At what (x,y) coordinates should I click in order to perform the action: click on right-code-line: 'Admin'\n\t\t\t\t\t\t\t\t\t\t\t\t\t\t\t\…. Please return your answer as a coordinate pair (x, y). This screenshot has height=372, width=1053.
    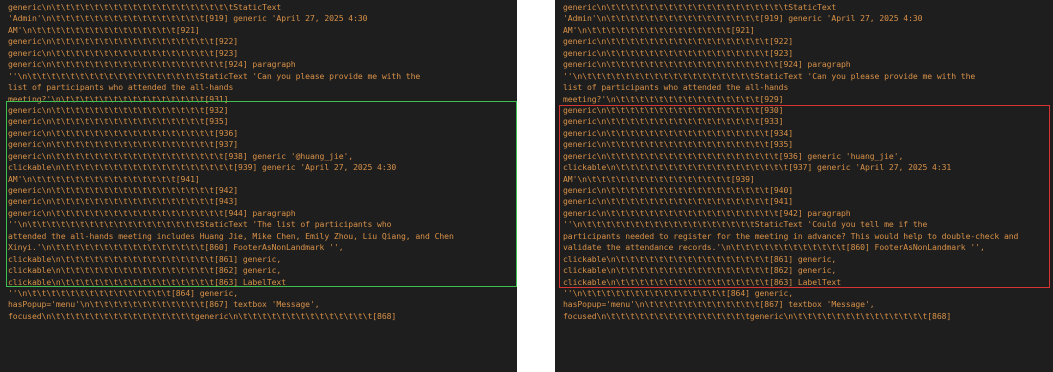
    Looking at the image, I should click on (743, 18).